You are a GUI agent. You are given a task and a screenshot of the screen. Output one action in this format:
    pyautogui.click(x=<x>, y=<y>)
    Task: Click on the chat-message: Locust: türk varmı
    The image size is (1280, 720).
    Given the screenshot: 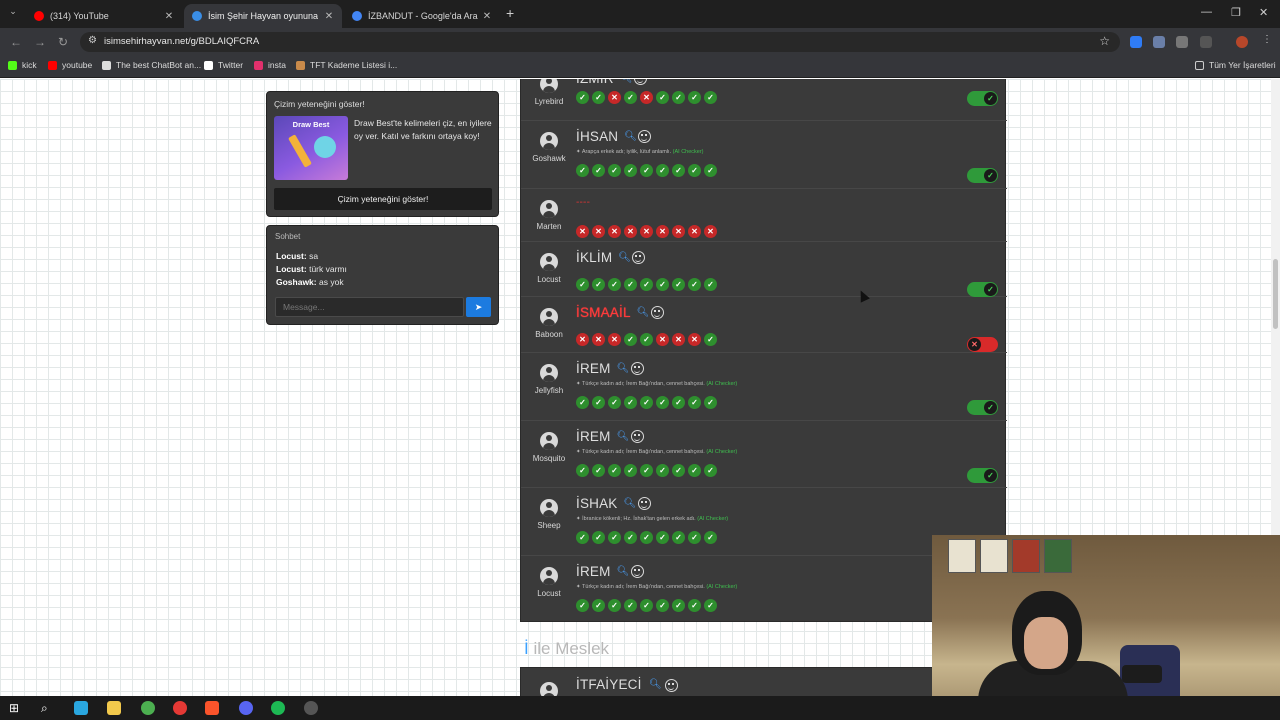 What is the action you would take?
    pyautogui.click(x=311, y=269)
    